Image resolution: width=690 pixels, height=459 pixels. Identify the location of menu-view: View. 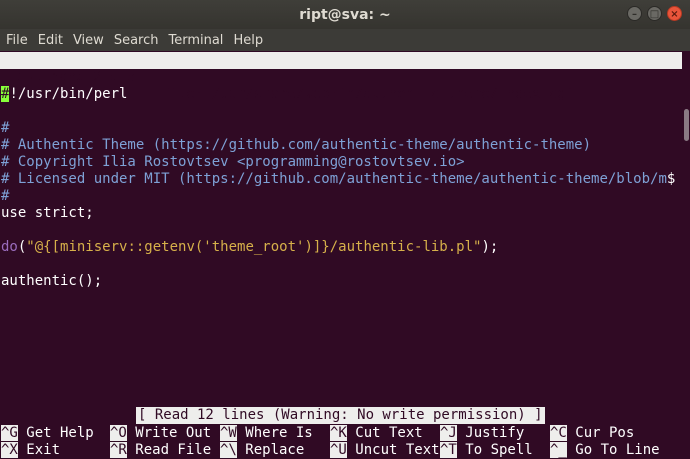
(88, 40).